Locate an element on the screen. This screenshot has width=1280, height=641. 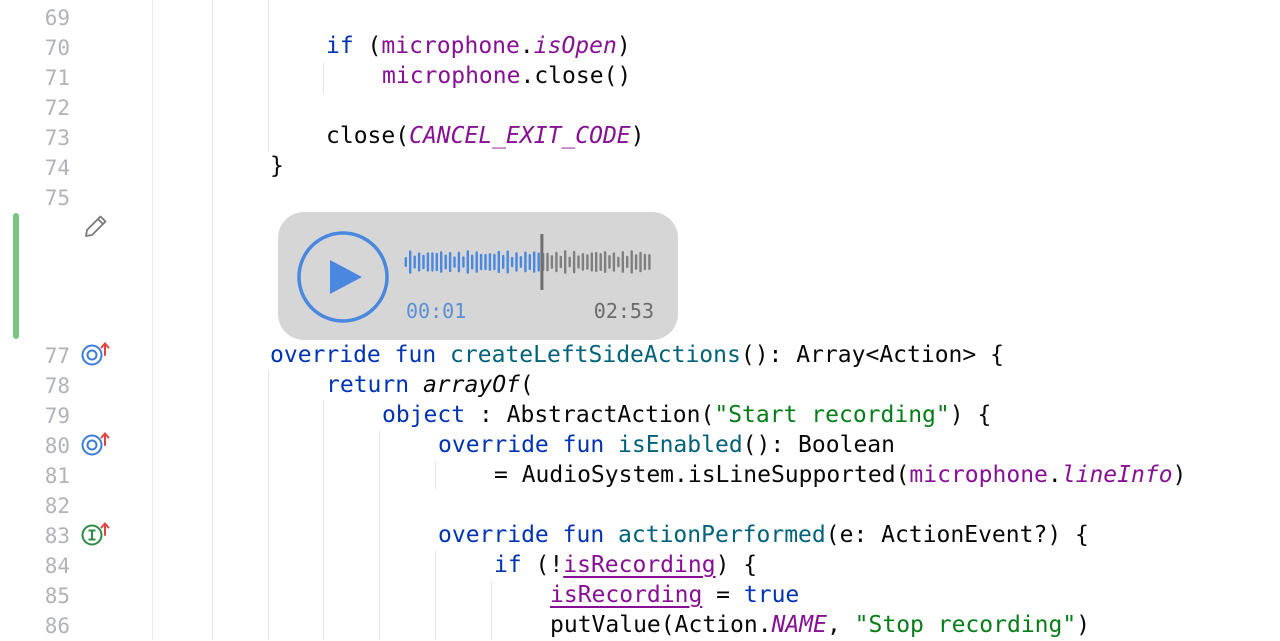
code-line-84: if (!isRecording) { is located at coordinates (625, 565).